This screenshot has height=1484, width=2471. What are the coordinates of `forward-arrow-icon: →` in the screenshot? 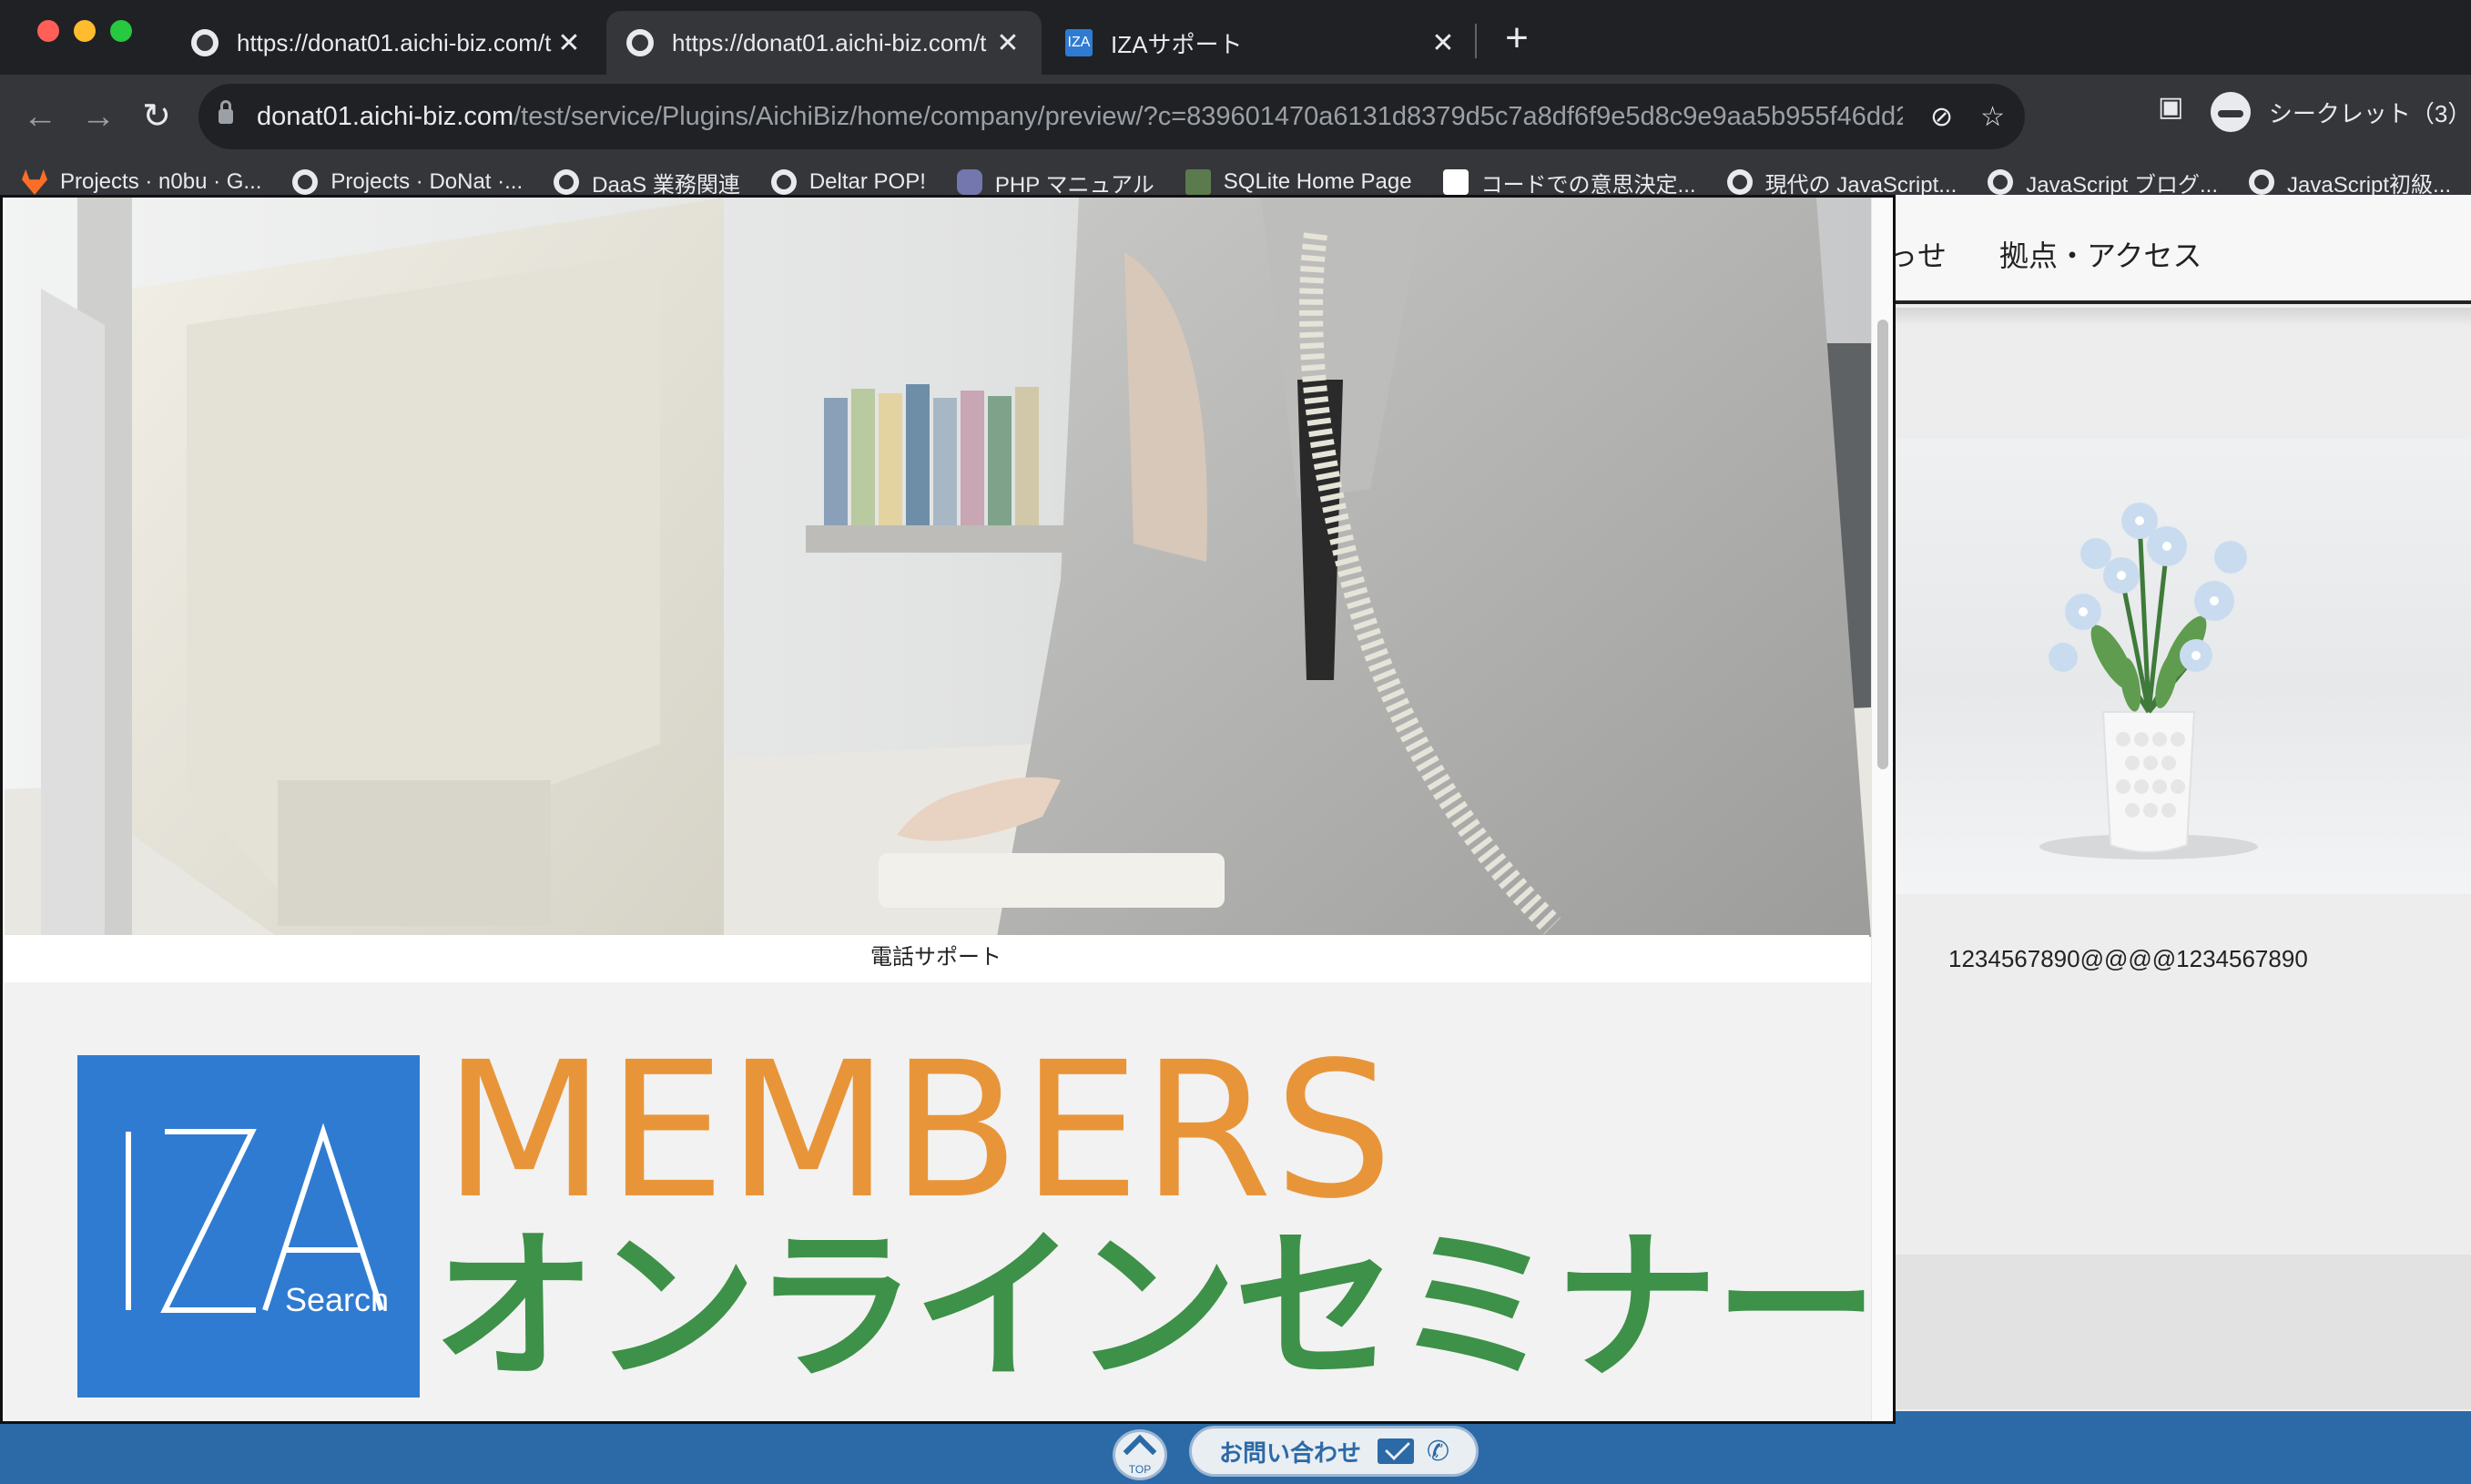 It's located at (98, 116).